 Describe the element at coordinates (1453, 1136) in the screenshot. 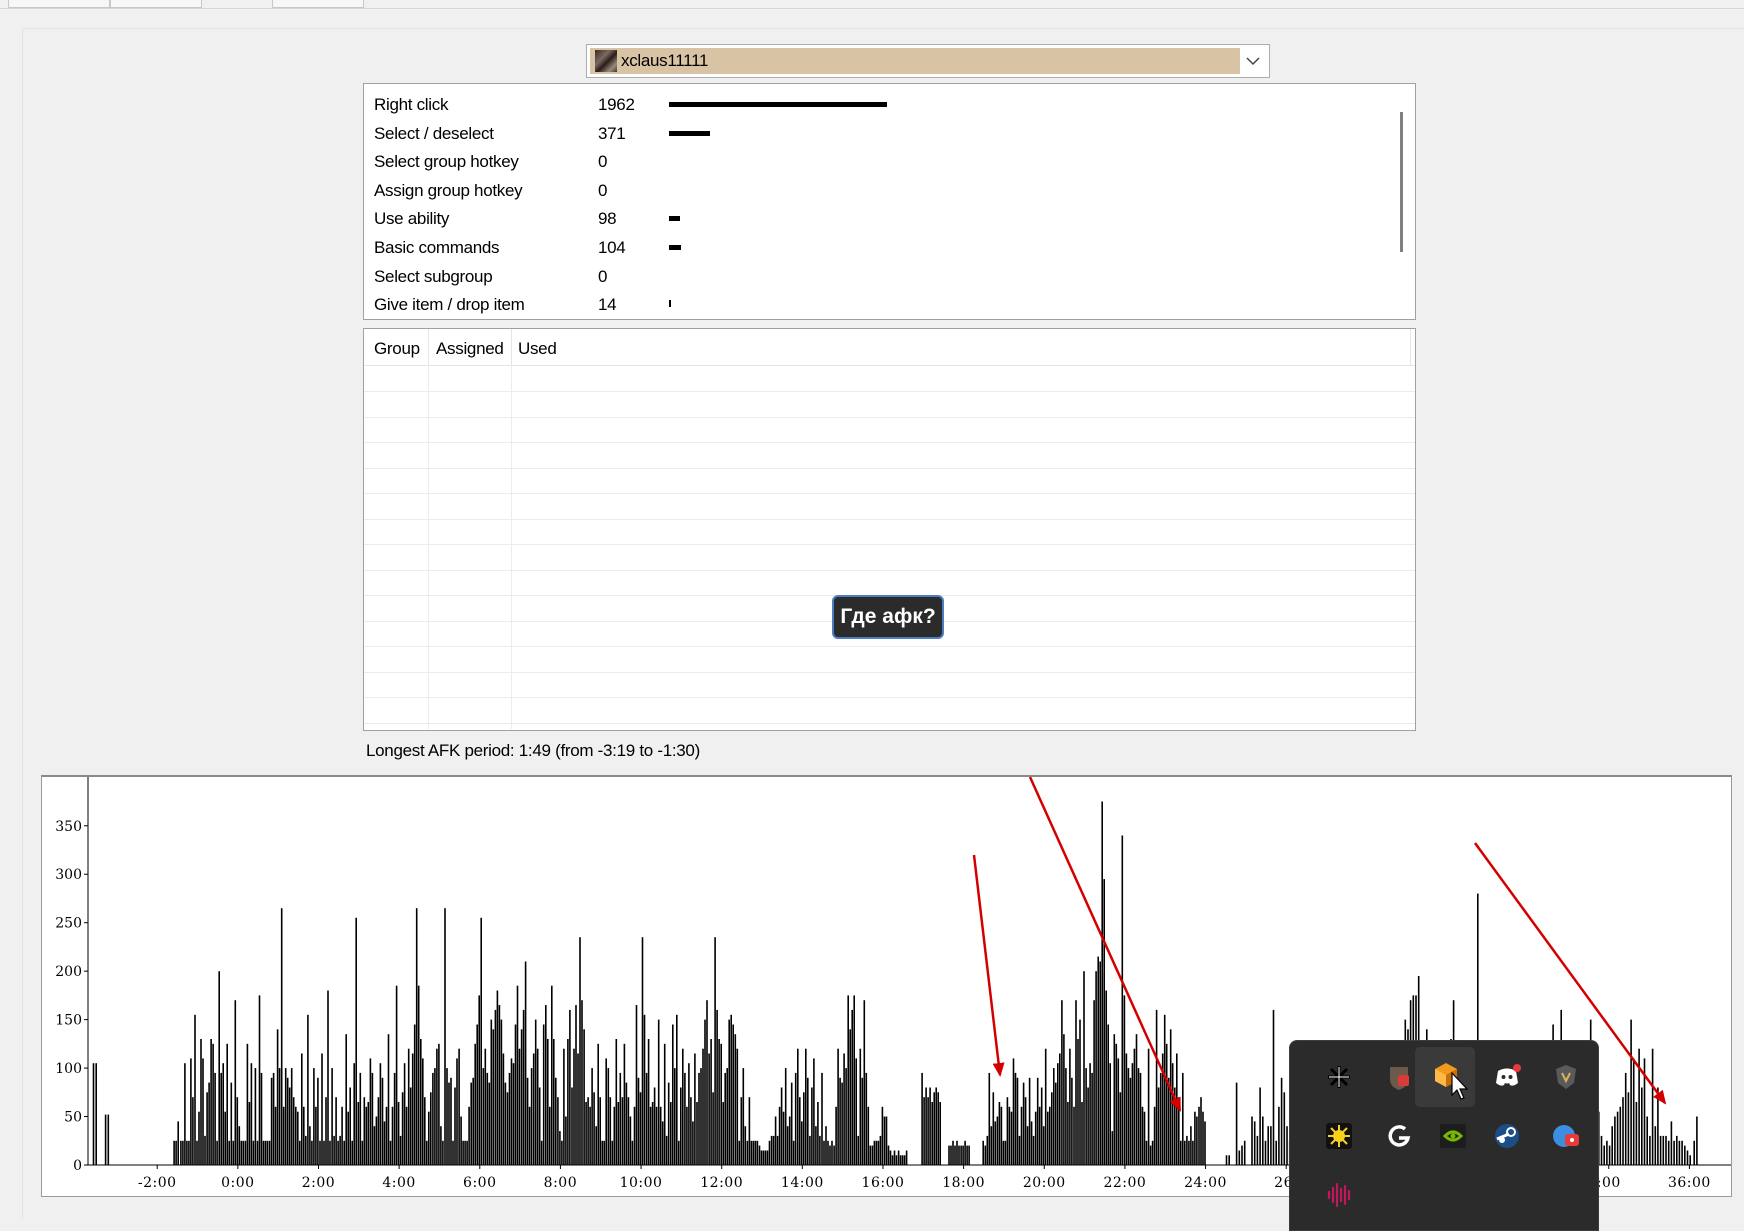

I see `nvidia-icon` at that location.